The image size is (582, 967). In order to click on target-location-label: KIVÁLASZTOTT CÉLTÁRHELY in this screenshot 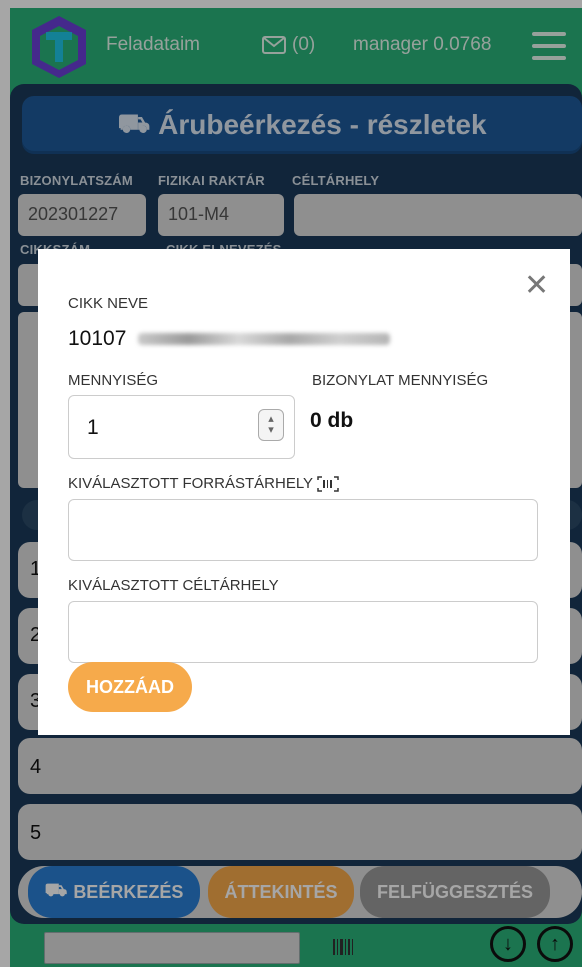, I will do `click(173, 585)`.